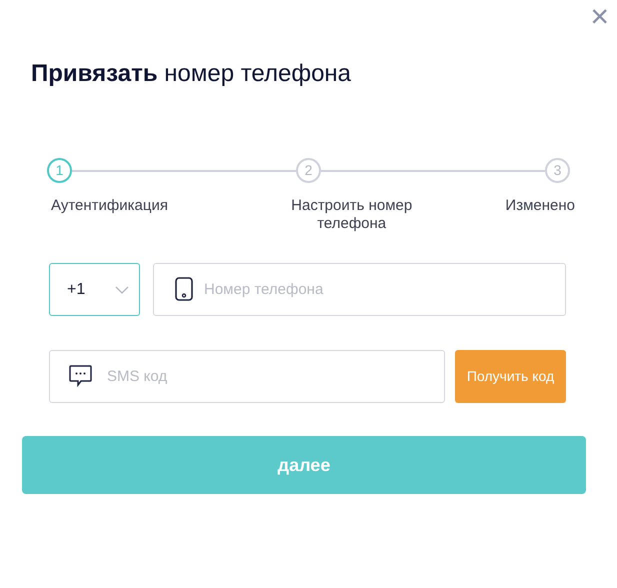 The image size is (617, 588). I want to click on chat-bubble-icon, so click(80, 376).